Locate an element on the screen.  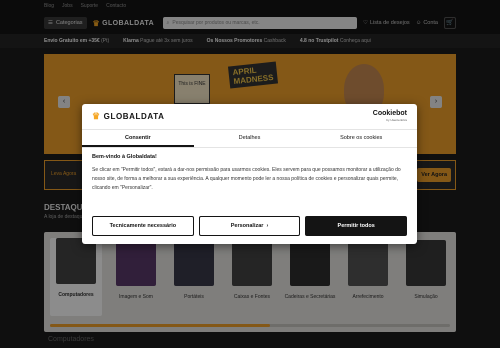
tab-consent: Consentir is located at coordinates (138, 138).